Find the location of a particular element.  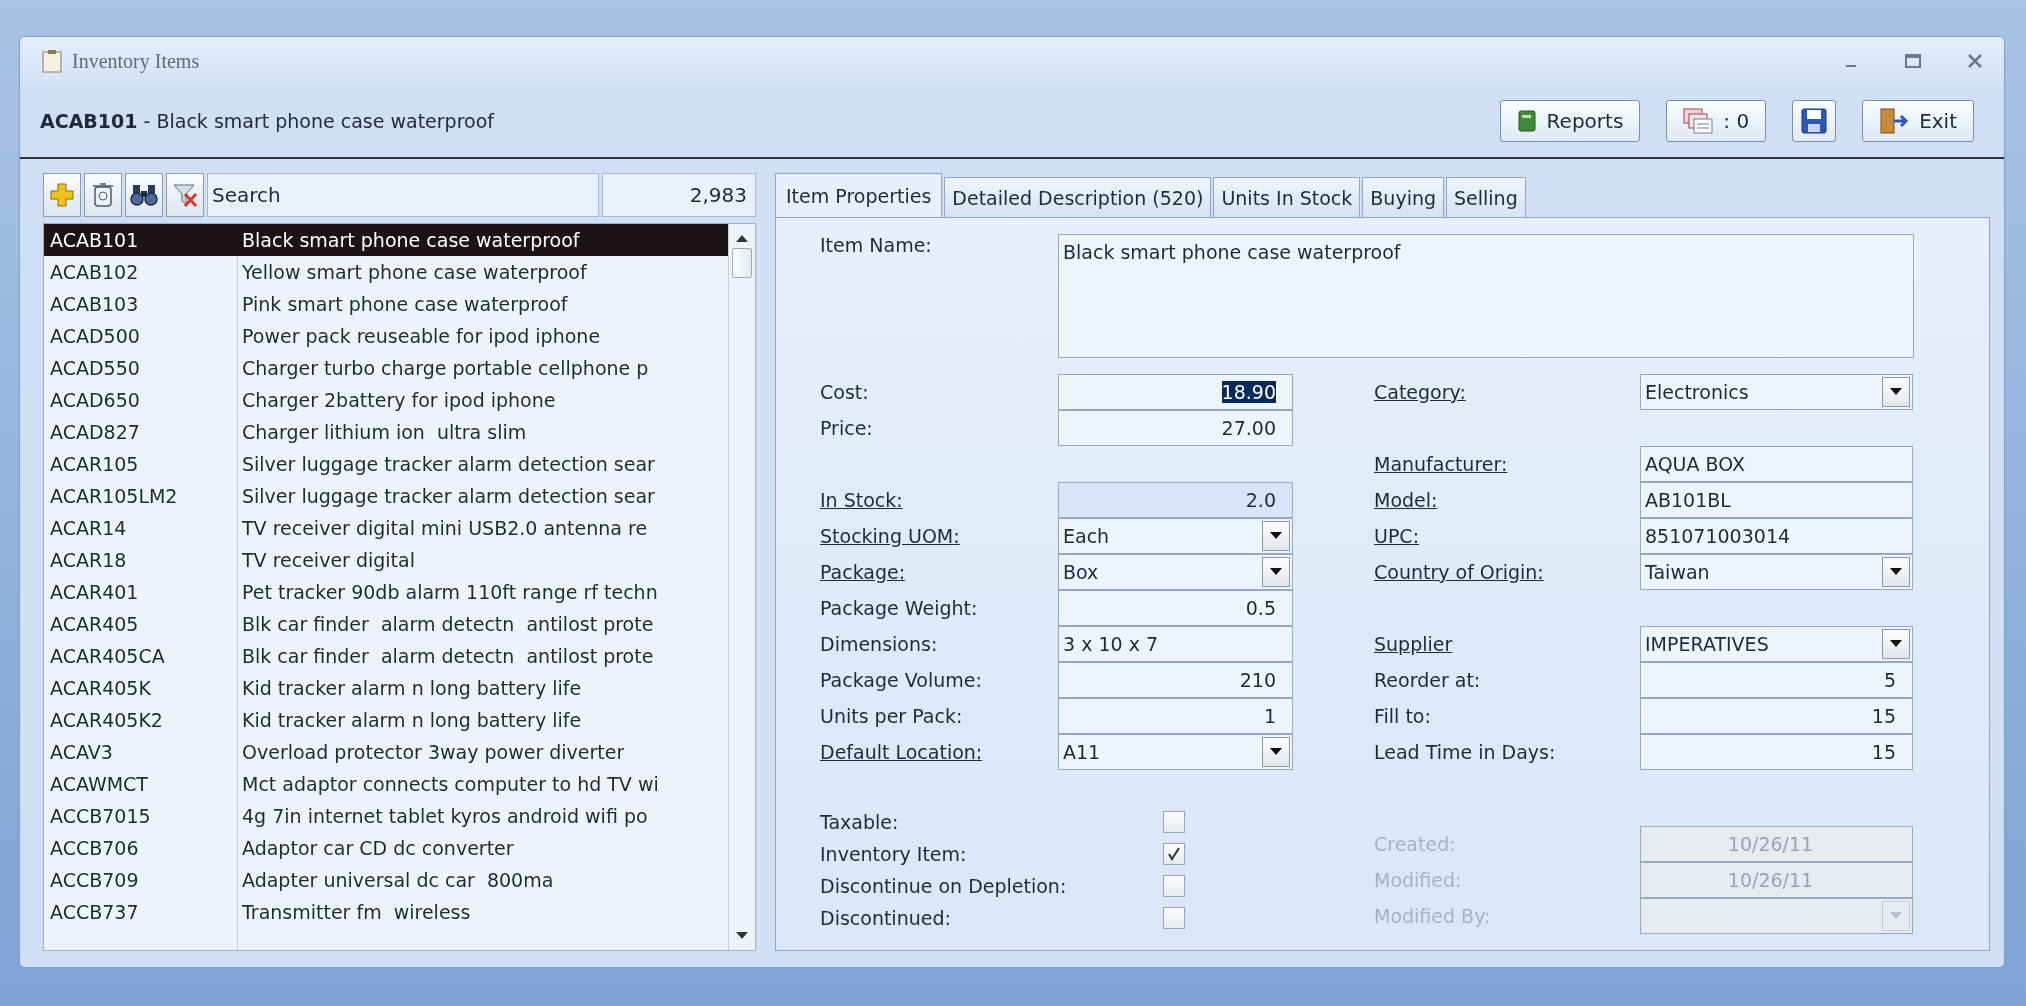

save-icon is located at coordinates (1814, 121).